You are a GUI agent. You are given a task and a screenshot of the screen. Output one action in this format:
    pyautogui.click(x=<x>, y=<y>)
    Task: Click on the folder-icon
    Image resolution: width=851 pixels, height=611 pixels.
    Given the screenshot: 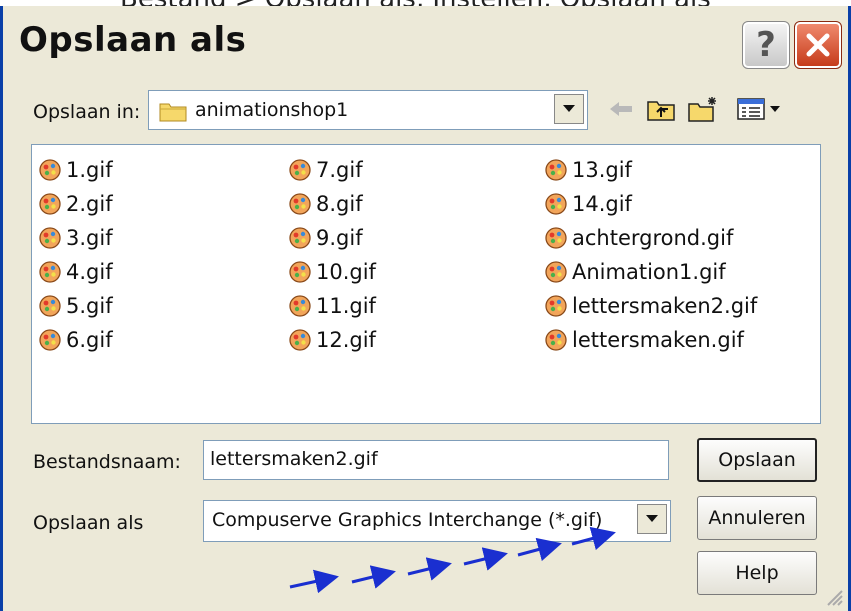 What is the action you would take?
    pyautogui.click(x=173, y=112)
    